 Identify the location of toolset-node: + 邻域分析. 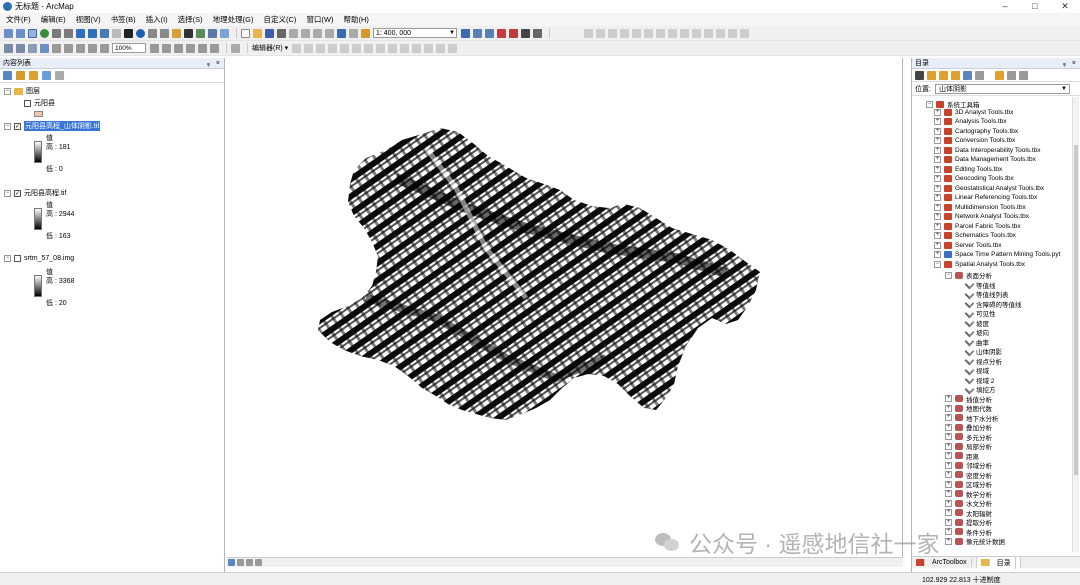
(968, 465).